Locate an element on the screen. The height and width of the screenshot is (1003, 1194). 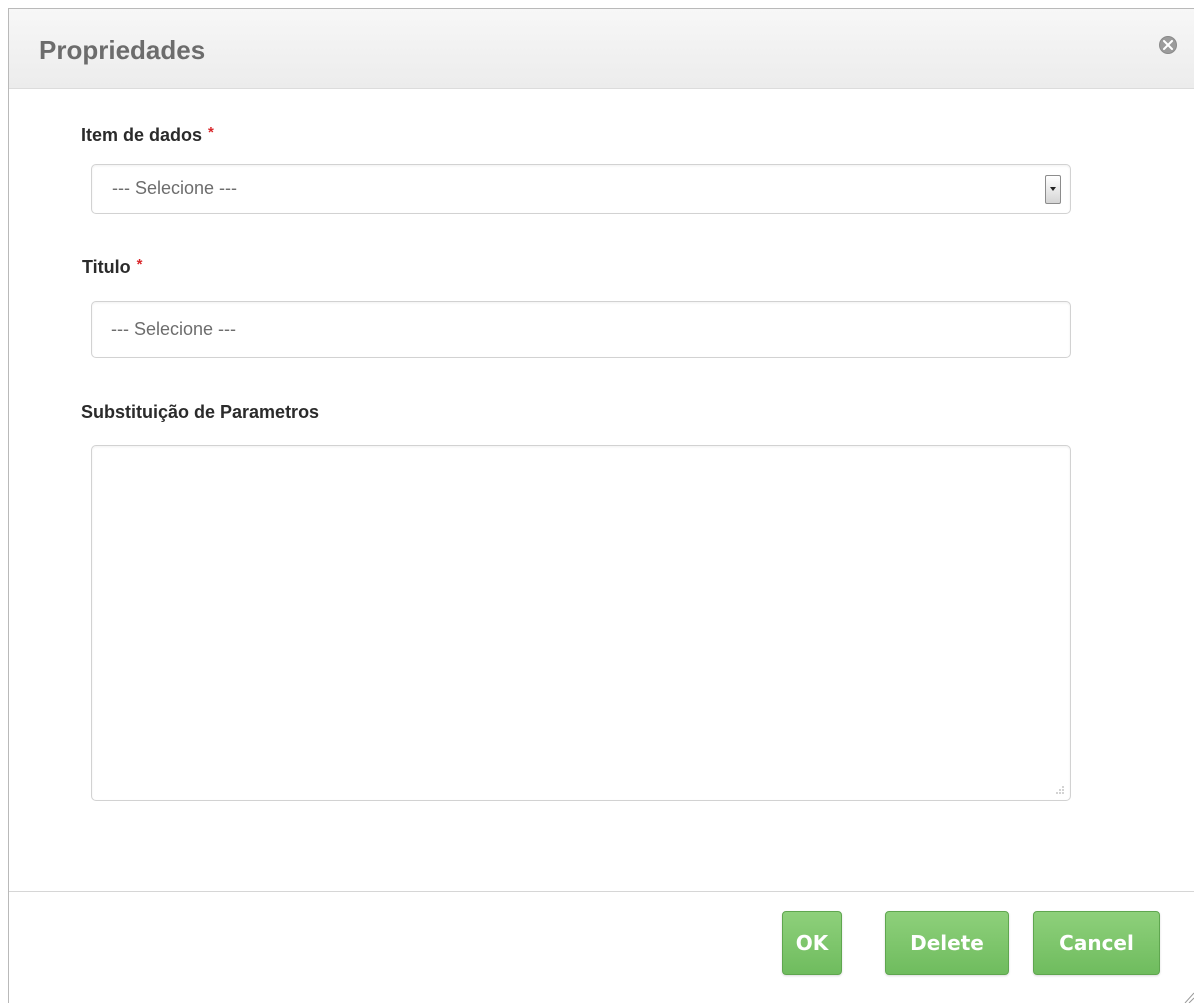
close-button is located at coordinates (1168, 45).